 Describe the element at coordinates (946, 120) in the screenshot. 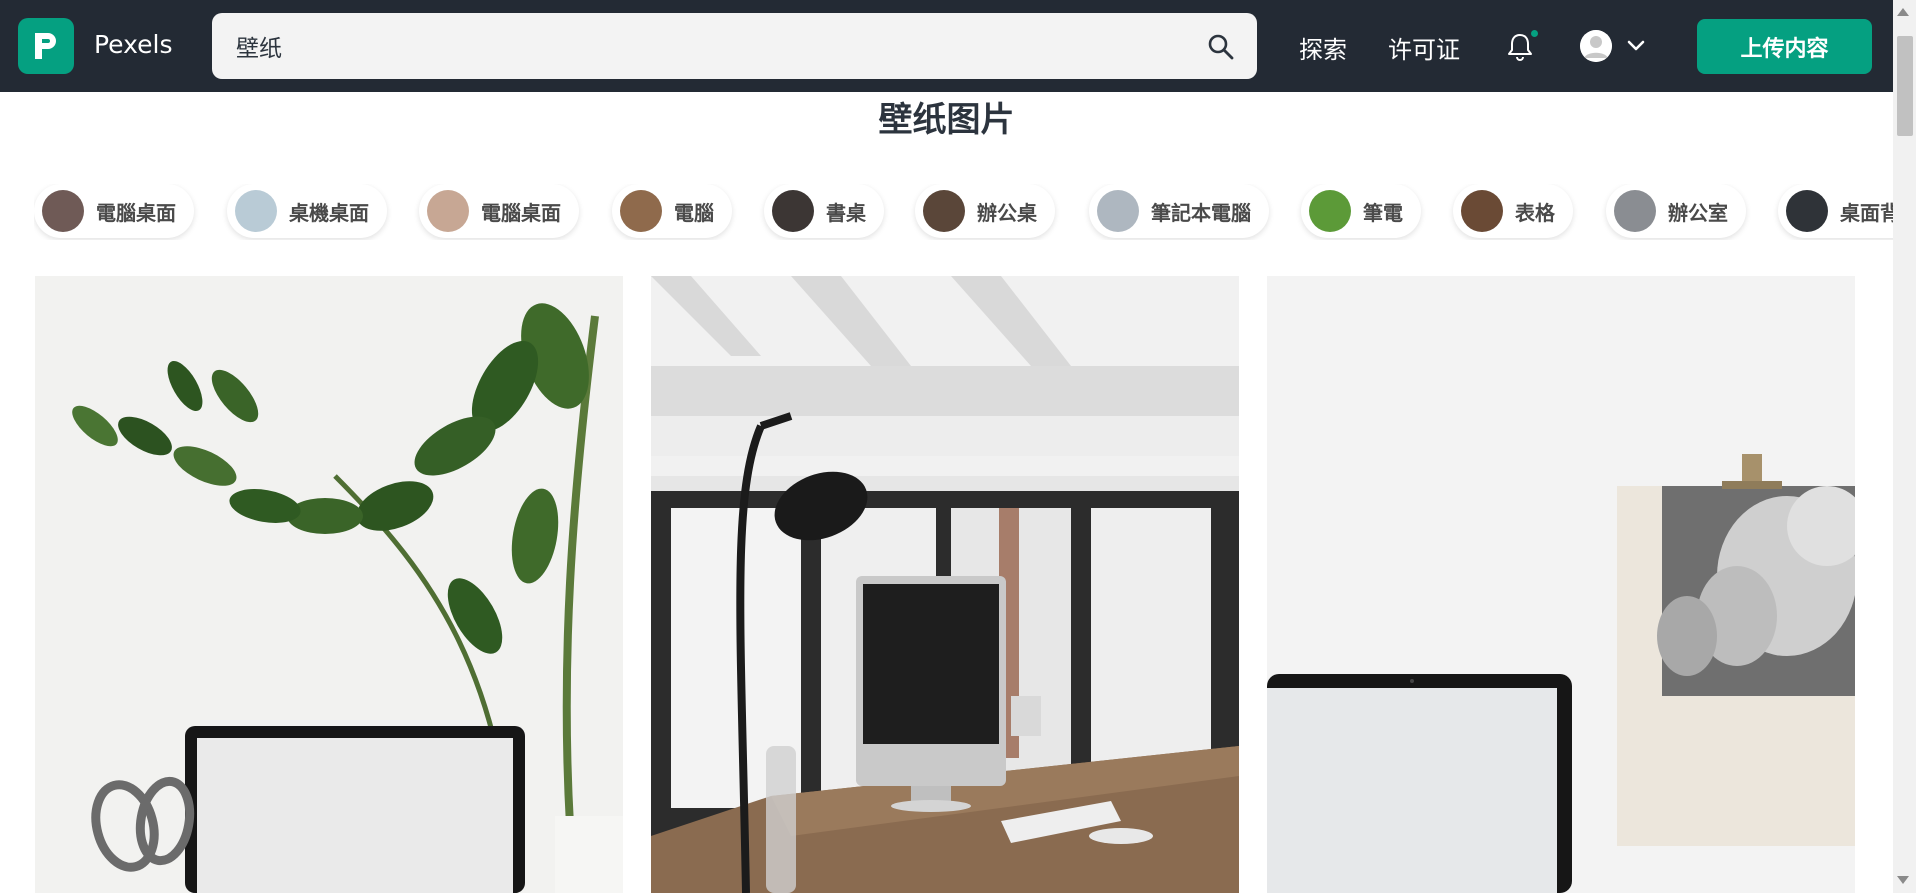

I see `page-title: 壁纸图片` at that location.